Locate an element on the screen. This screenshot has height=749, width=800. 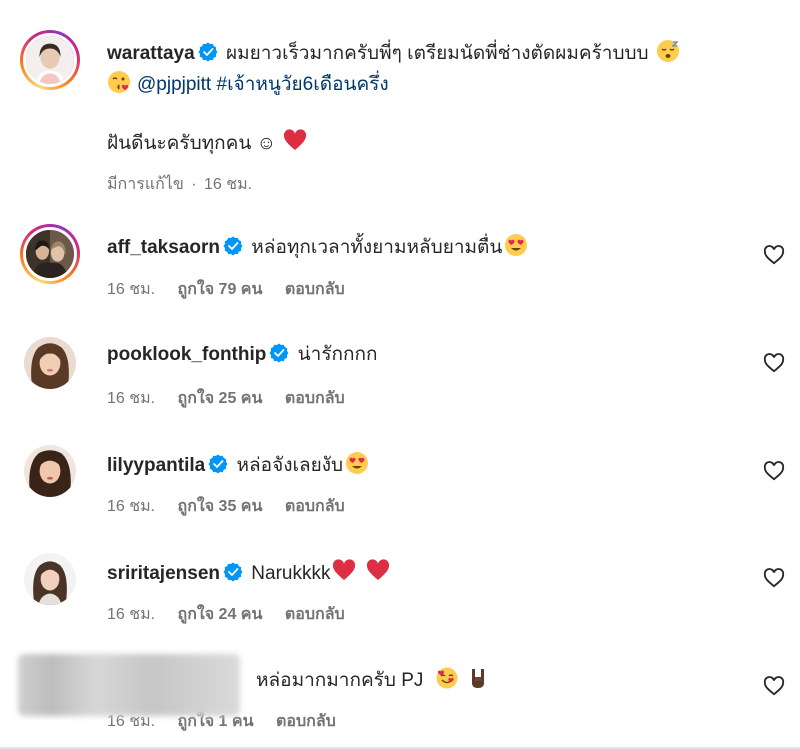
comment-likes: ถูกใจ 35 คน is located at coordinates (220, 506).